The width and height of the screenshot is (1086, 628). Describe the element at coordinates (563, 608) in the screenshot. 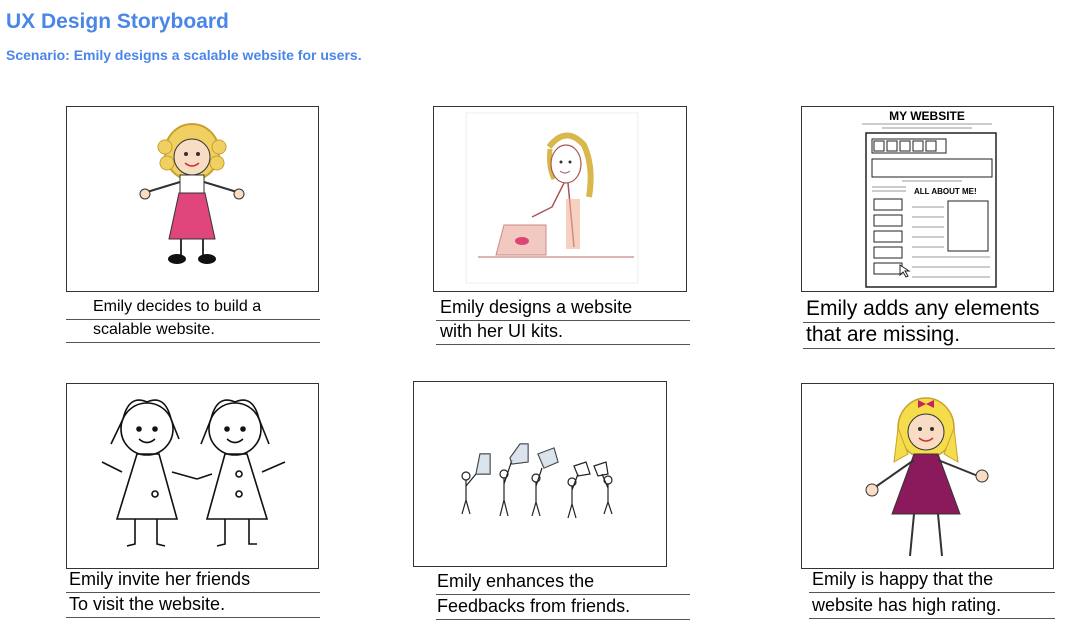

I see `caption-line-2: Feedbacks from friends.` at that location.